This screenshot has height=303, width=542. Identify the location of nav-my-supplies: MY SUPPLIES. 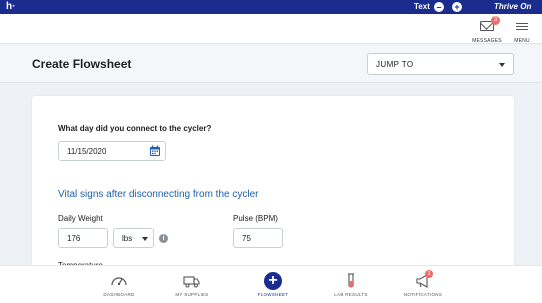
(192, 284).